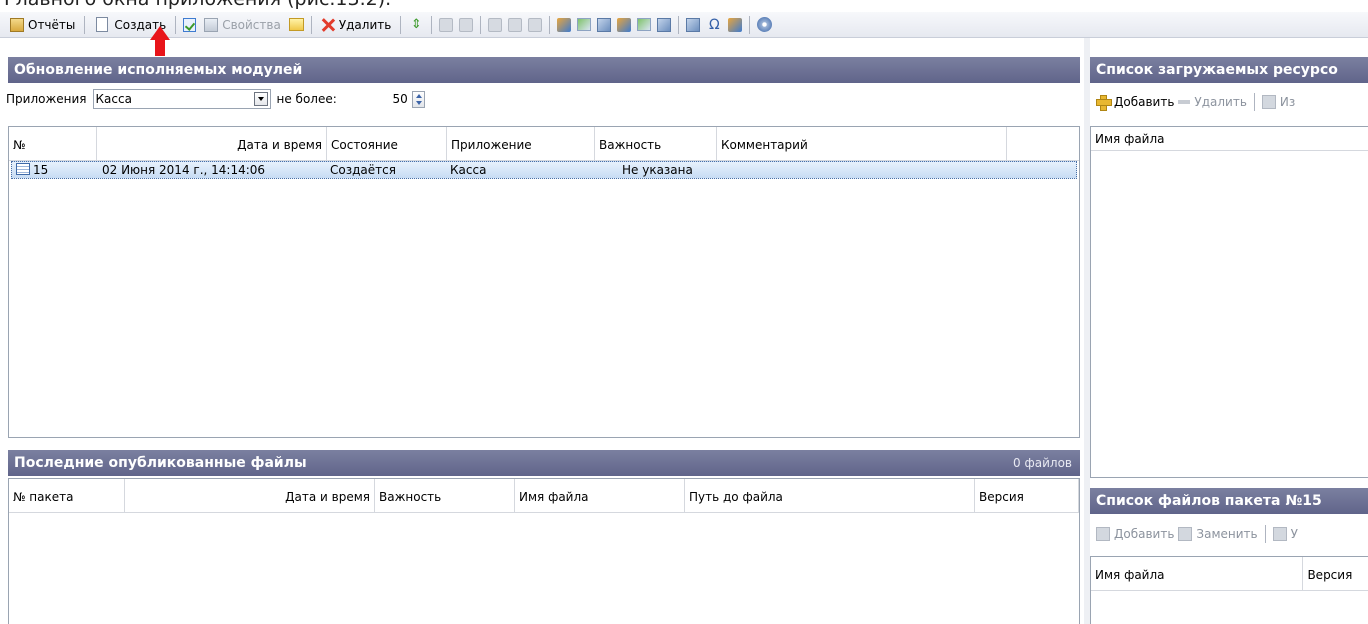 This screenshot has height=624, width=1368. What do you see at coordinates (1229, 302) in the screenshot?
I see `resources-grid: Имя файла` at bounding box center [1229, 302].